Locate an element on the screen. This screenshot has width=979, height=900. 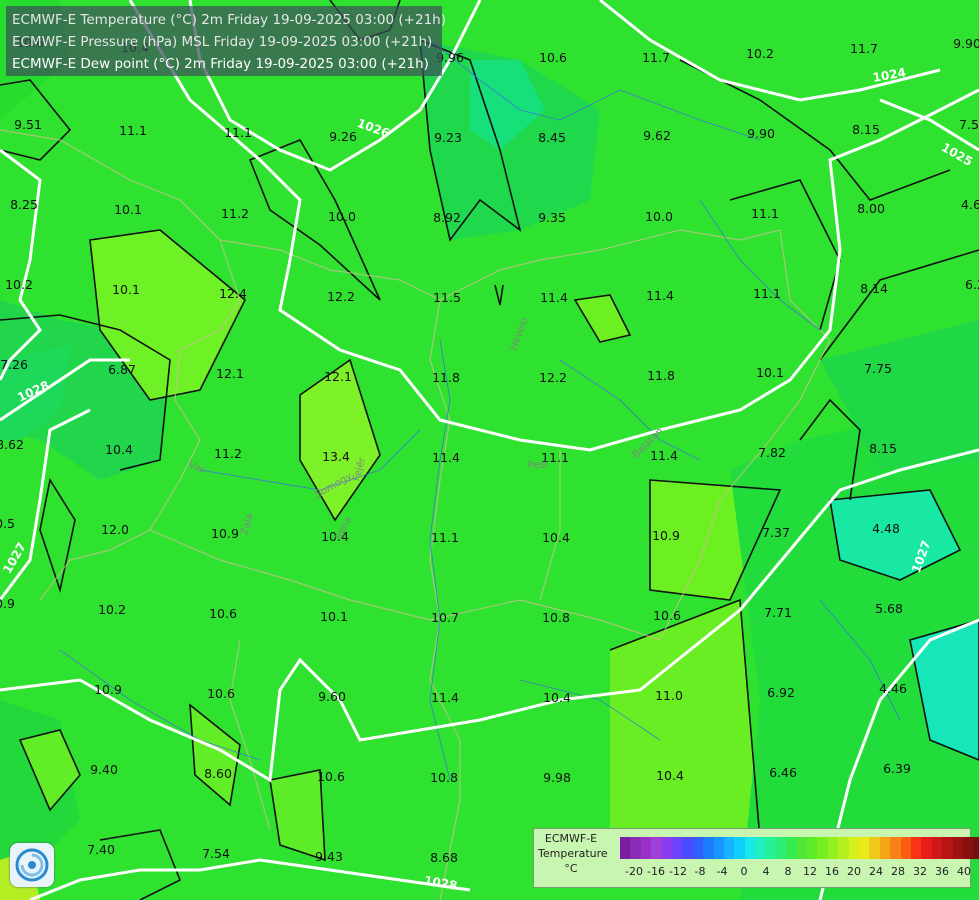
legend-tick-label: -8 is located at coordinates (700, 871).